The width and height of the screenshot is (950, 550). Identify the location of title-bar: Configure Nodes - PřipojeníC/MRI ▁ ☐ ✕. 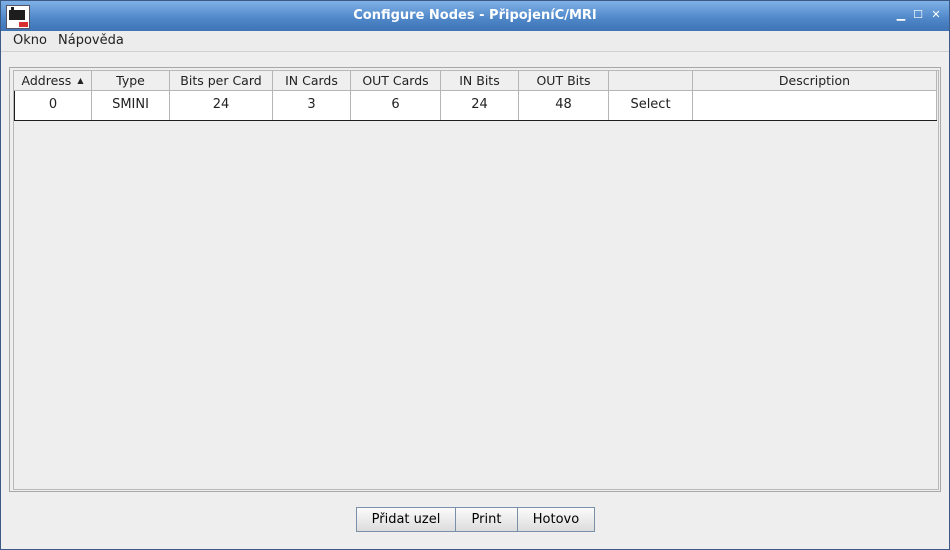
(475, 16).